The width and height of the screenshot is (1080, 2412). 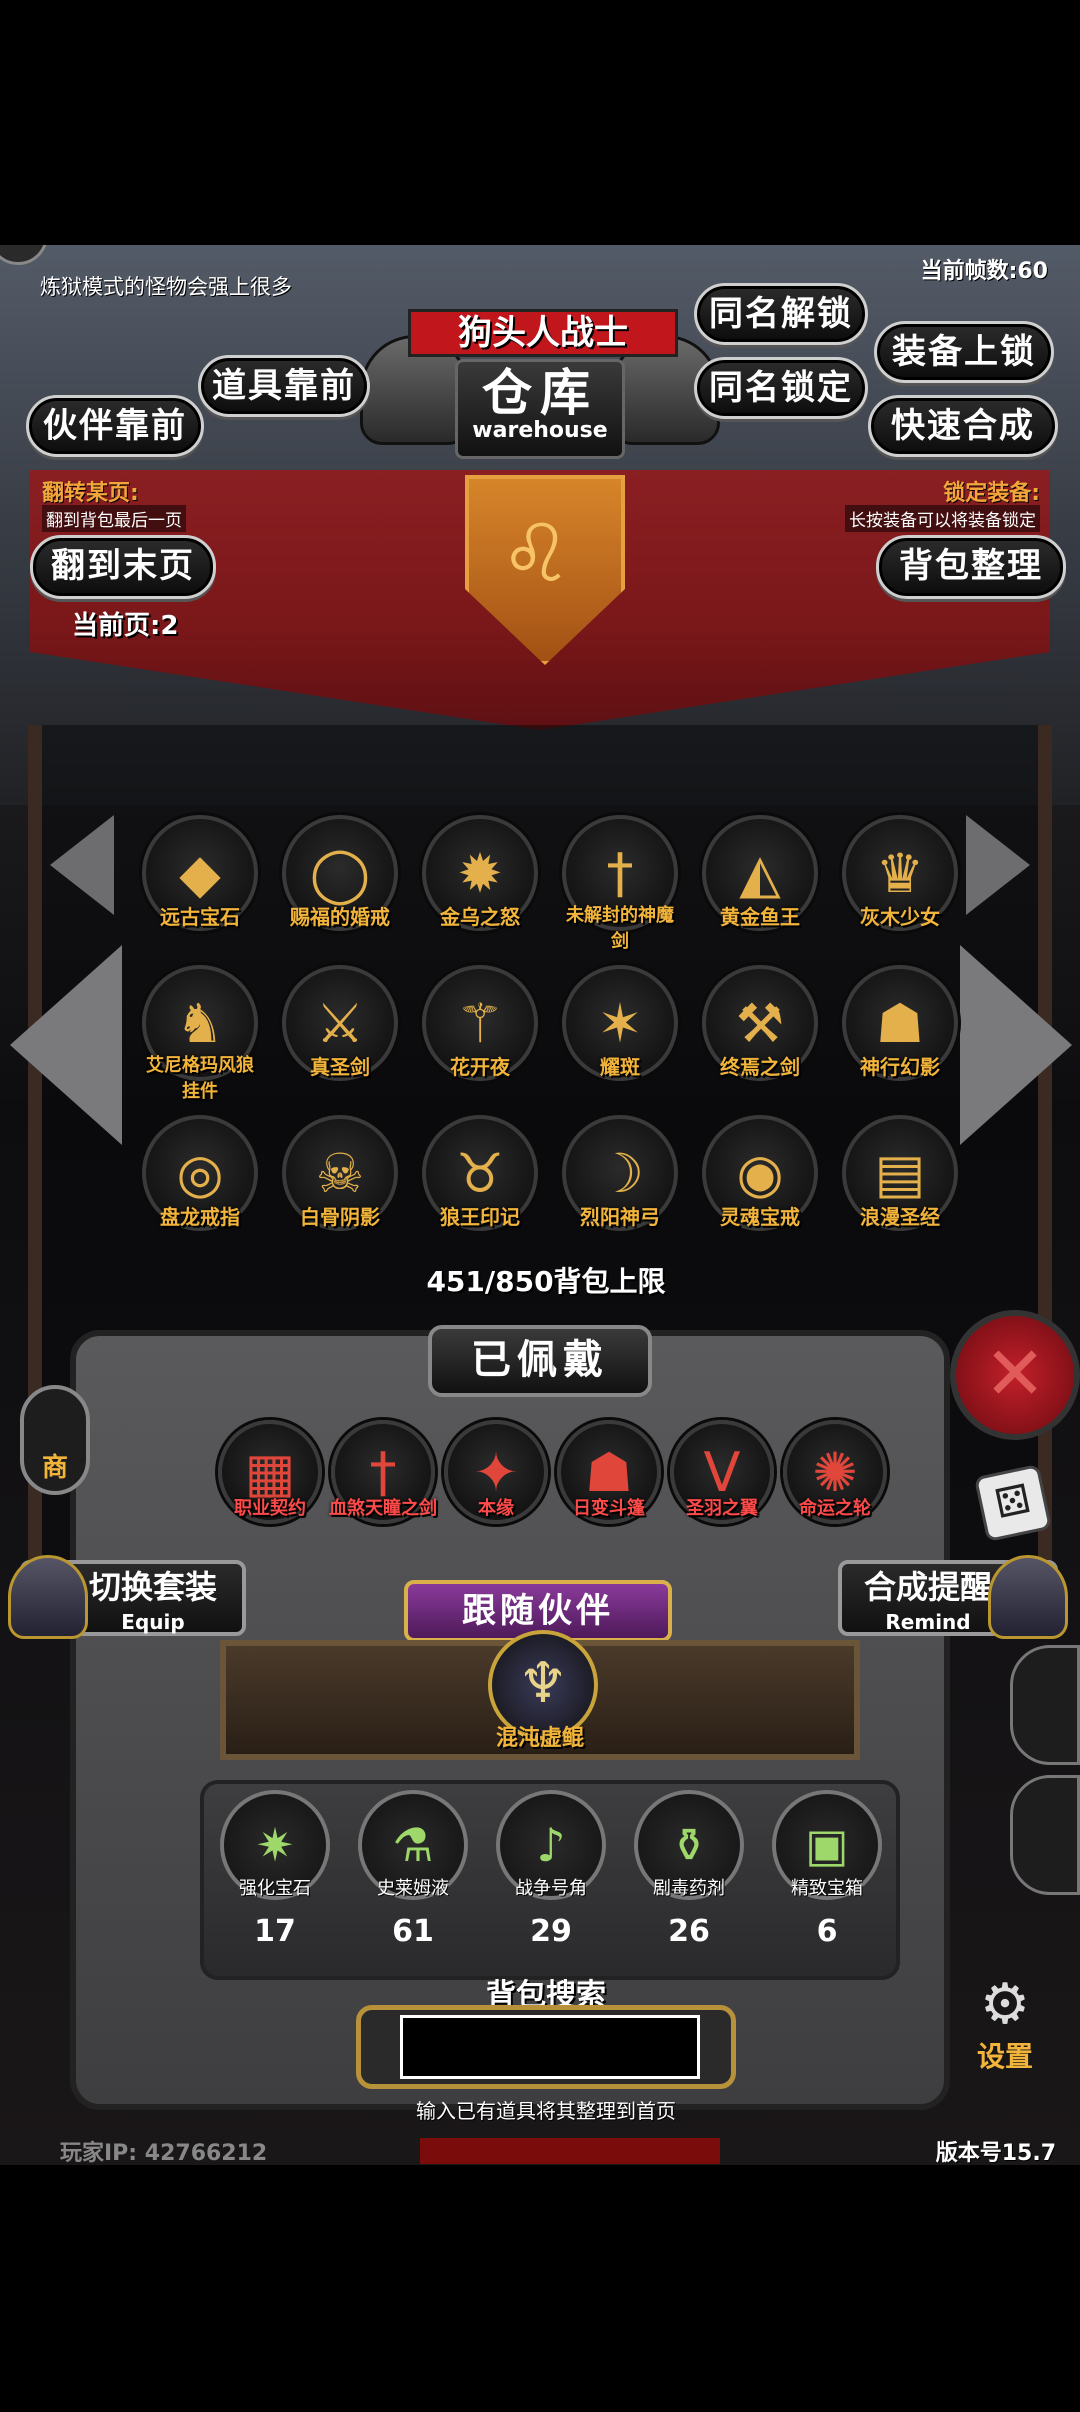 What do you see at coordinates (991, 493) in the screenshot?
I see `lock-equip-tip-title: 锁定装备:` at bounding box center [991, 493].